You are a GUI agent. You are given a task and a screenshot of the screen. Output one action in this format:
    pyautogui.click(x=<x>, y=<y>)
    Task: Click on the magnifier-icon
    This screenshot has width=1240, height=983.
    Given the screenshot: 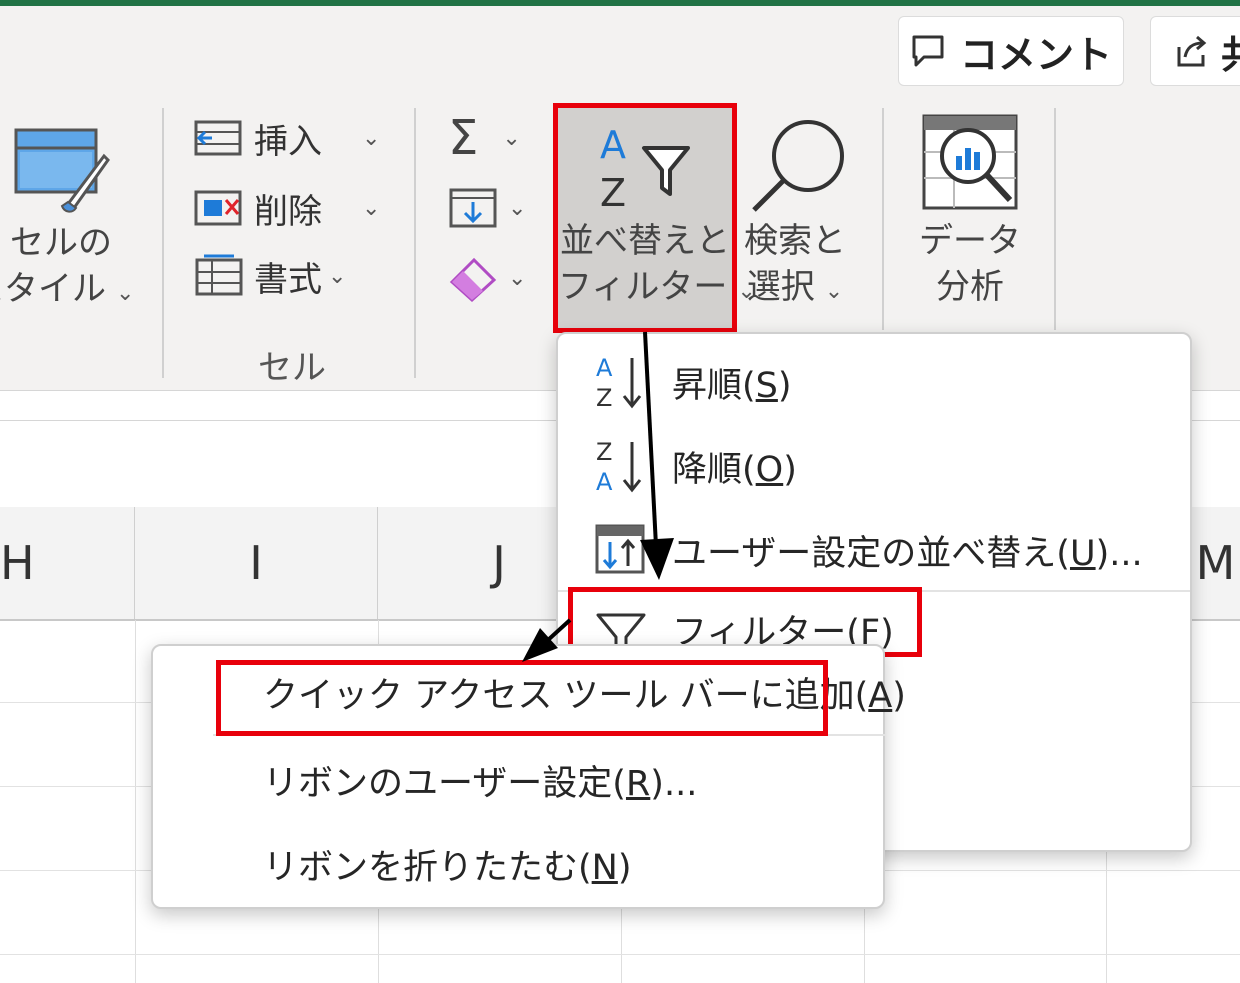 What is the action you would take?
    pyautogui.click(x=798, y=166)
    